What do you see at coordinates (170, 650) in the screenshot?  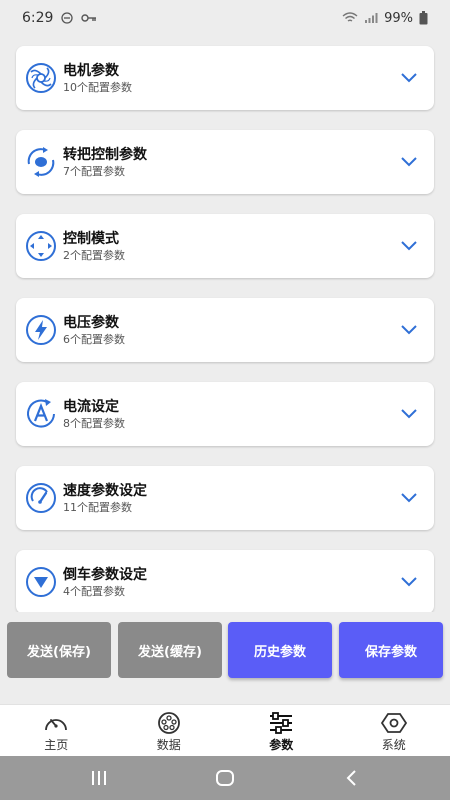 I see `send-cache-button: 发送(缓存)` at bounding box center [170, 650].